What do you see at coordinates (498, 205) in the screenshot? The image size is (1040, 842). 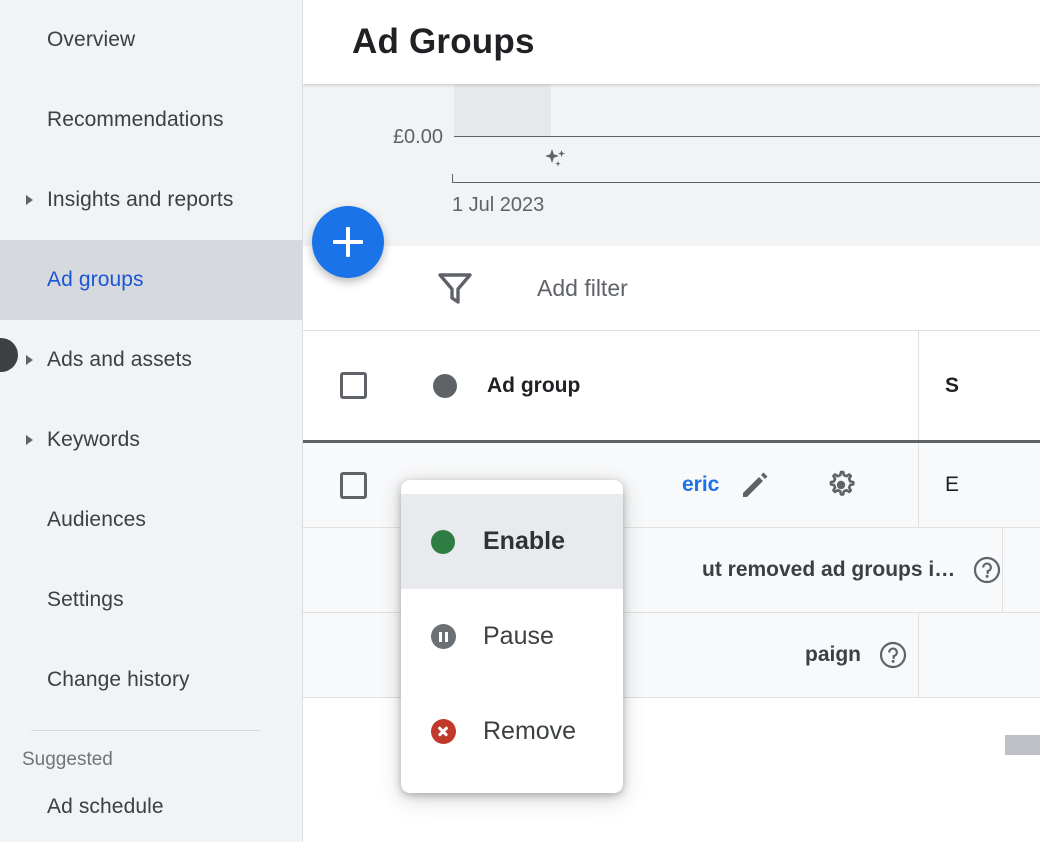 I see `chart-x-axis-label: 1 Jul 2023` at bounding box center [498, 205].